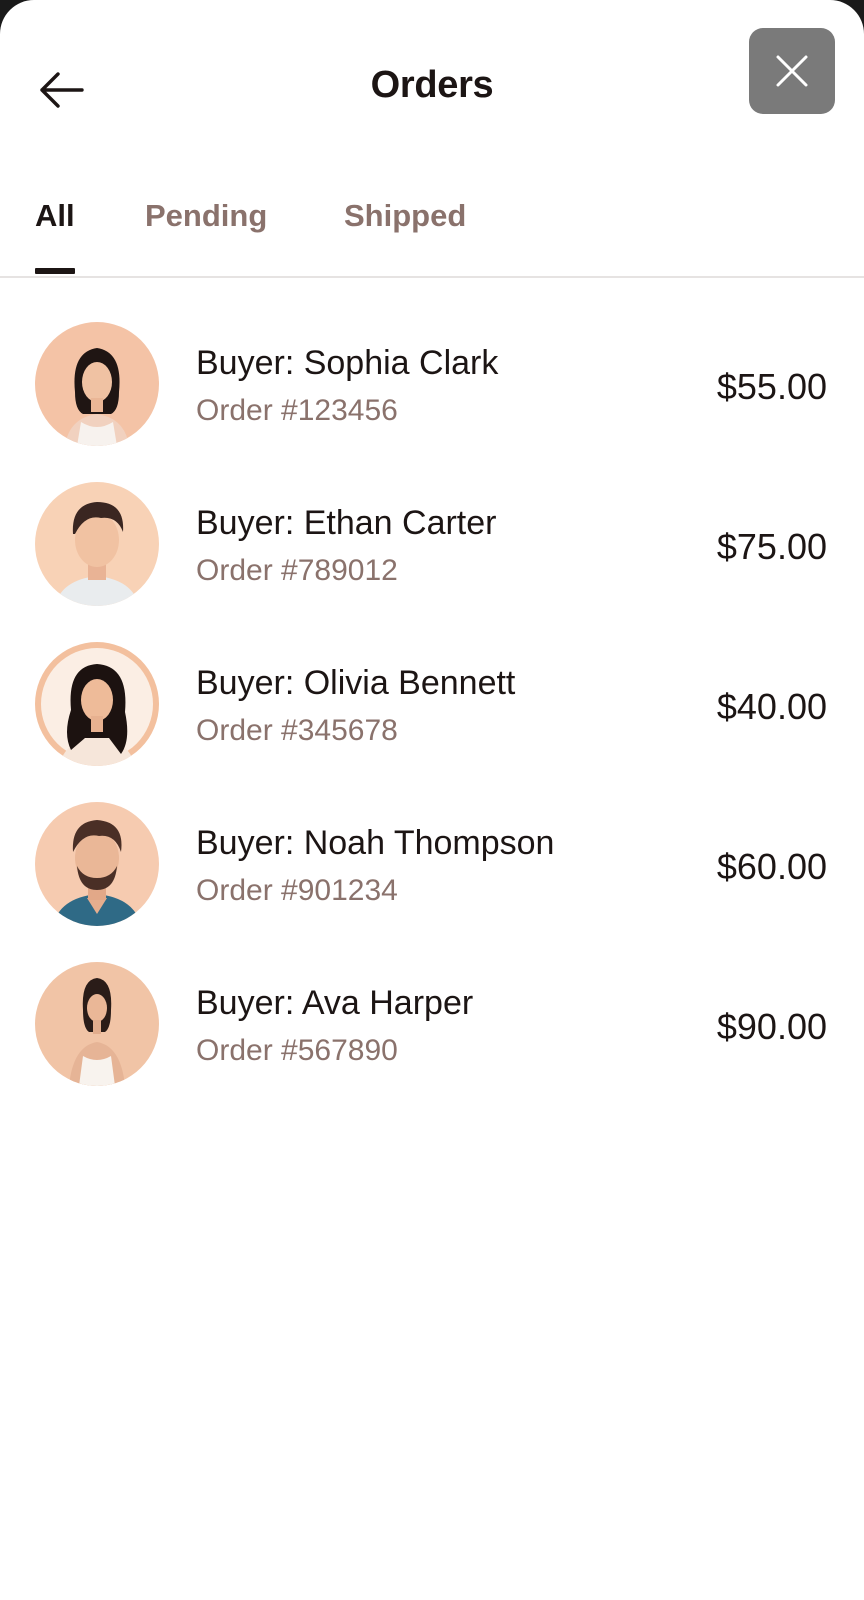  I want to click on order-price: $55.00, so click(771, 386).